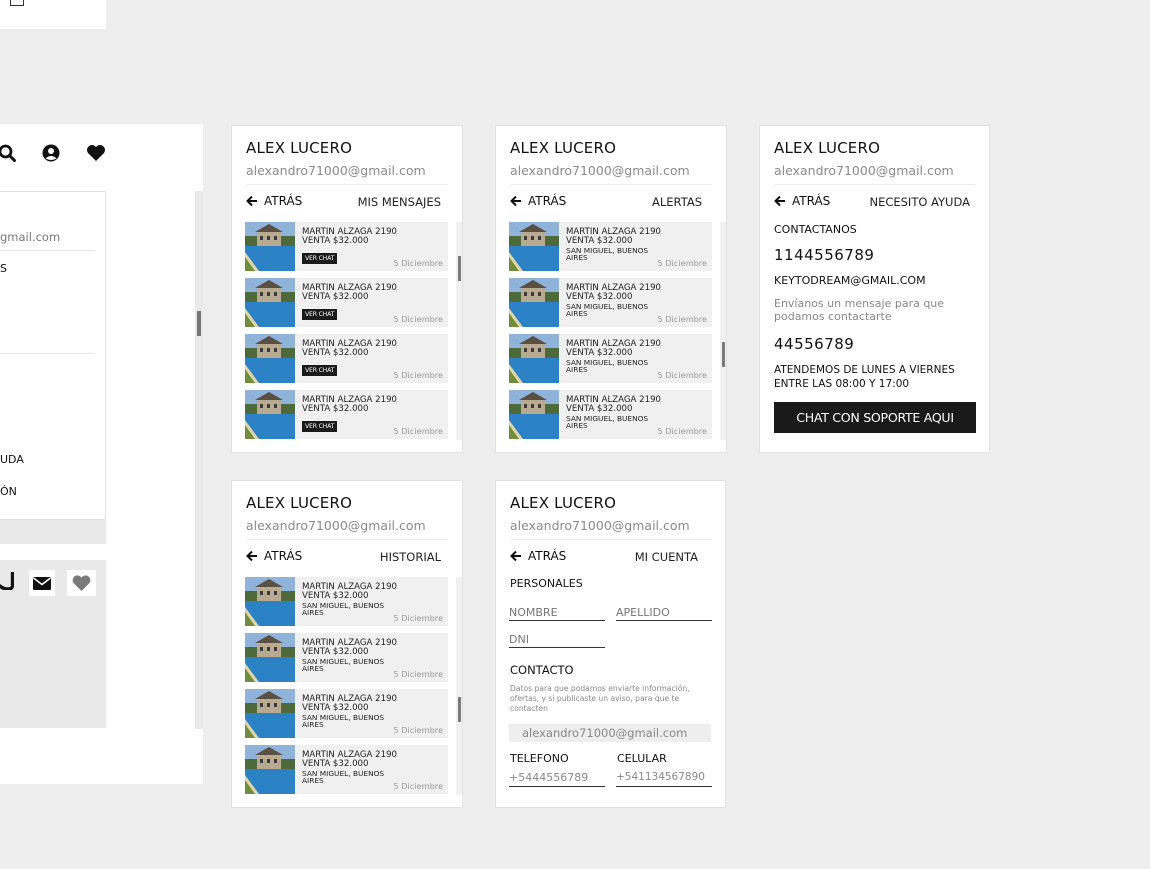 This screenshot has width=1150, height=869. What do you see at coordinates (557, 612) in the screenshot?
I see `first-name-input` at bounding box center [557, 612].